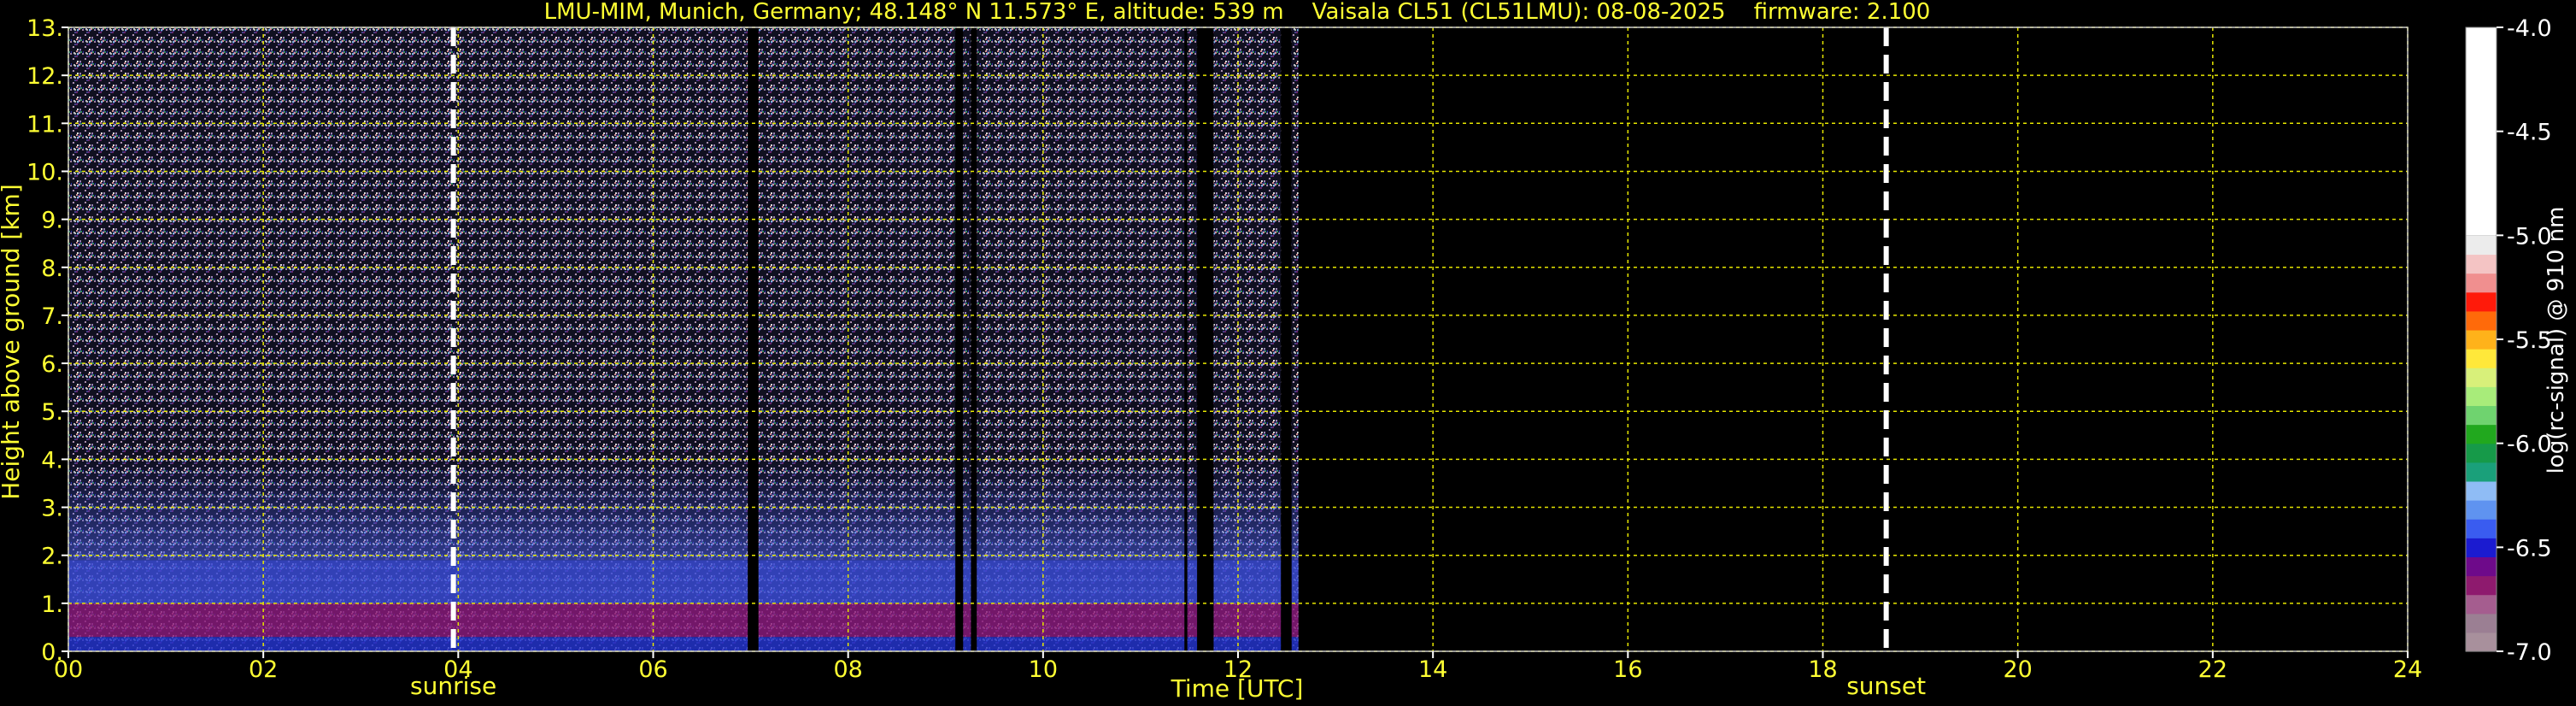 The height and width of the screenshot is (706, 2576). I want to click on x-tick-label: 22, so click(2212, 669).